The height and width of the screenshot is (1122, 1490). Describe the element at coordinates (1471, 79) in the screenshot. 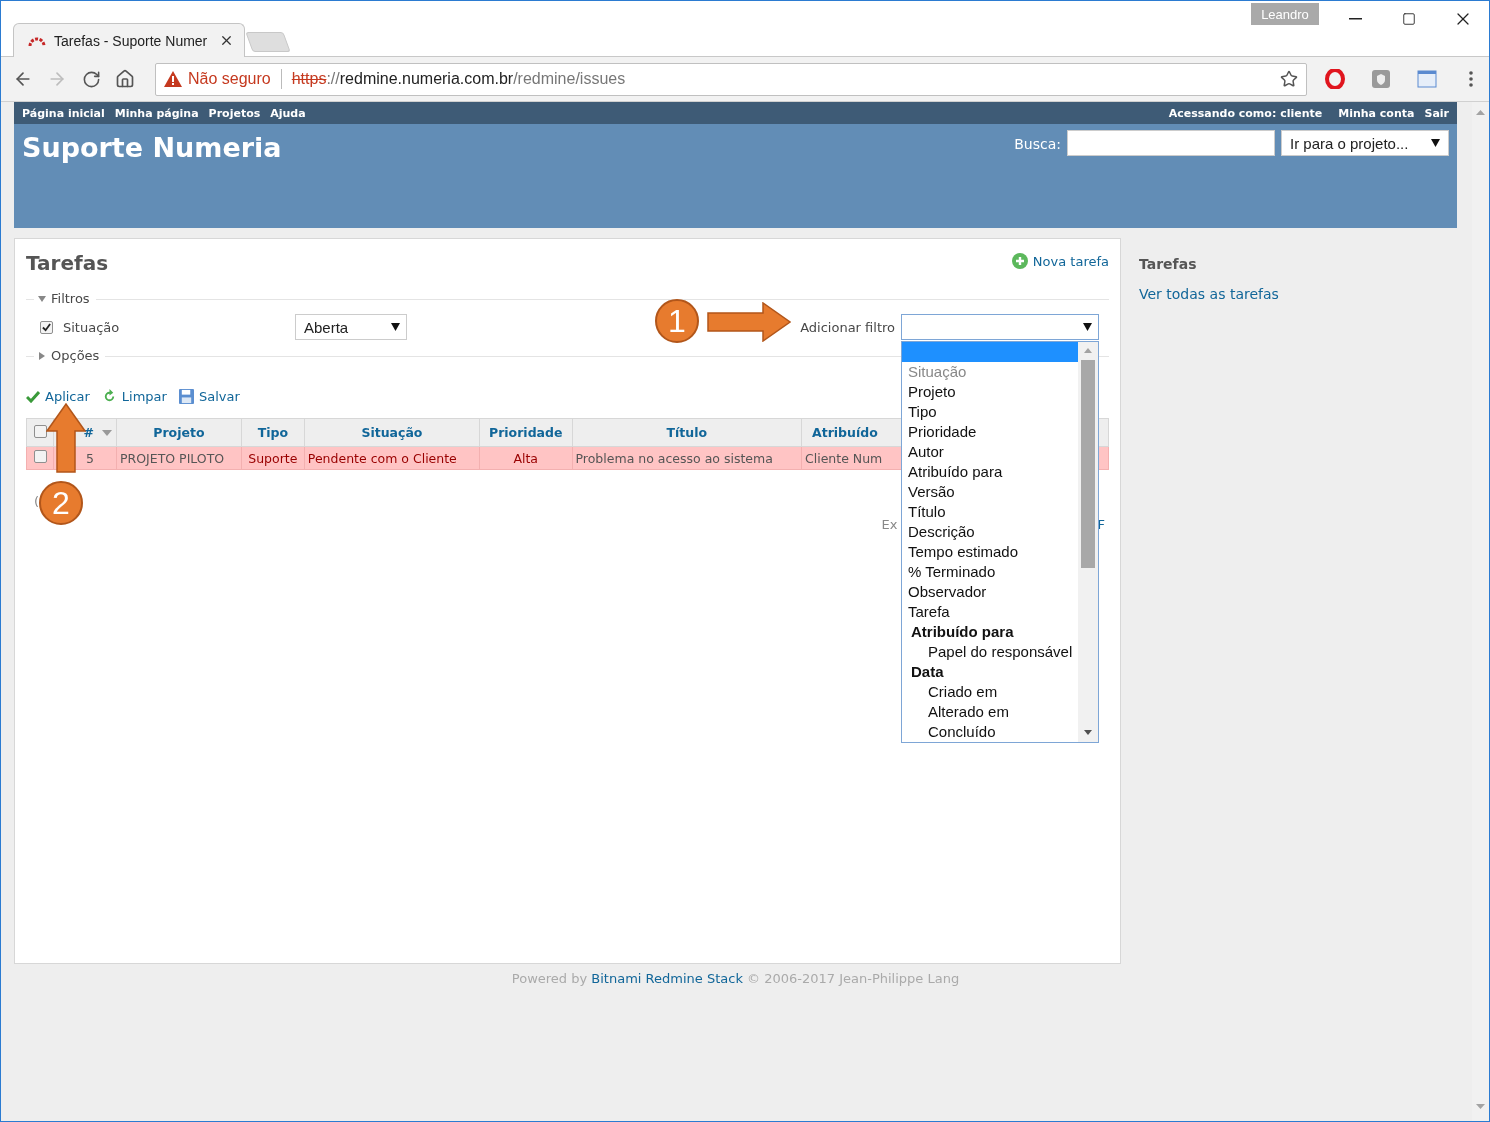

I see `menu-icon` at that location.